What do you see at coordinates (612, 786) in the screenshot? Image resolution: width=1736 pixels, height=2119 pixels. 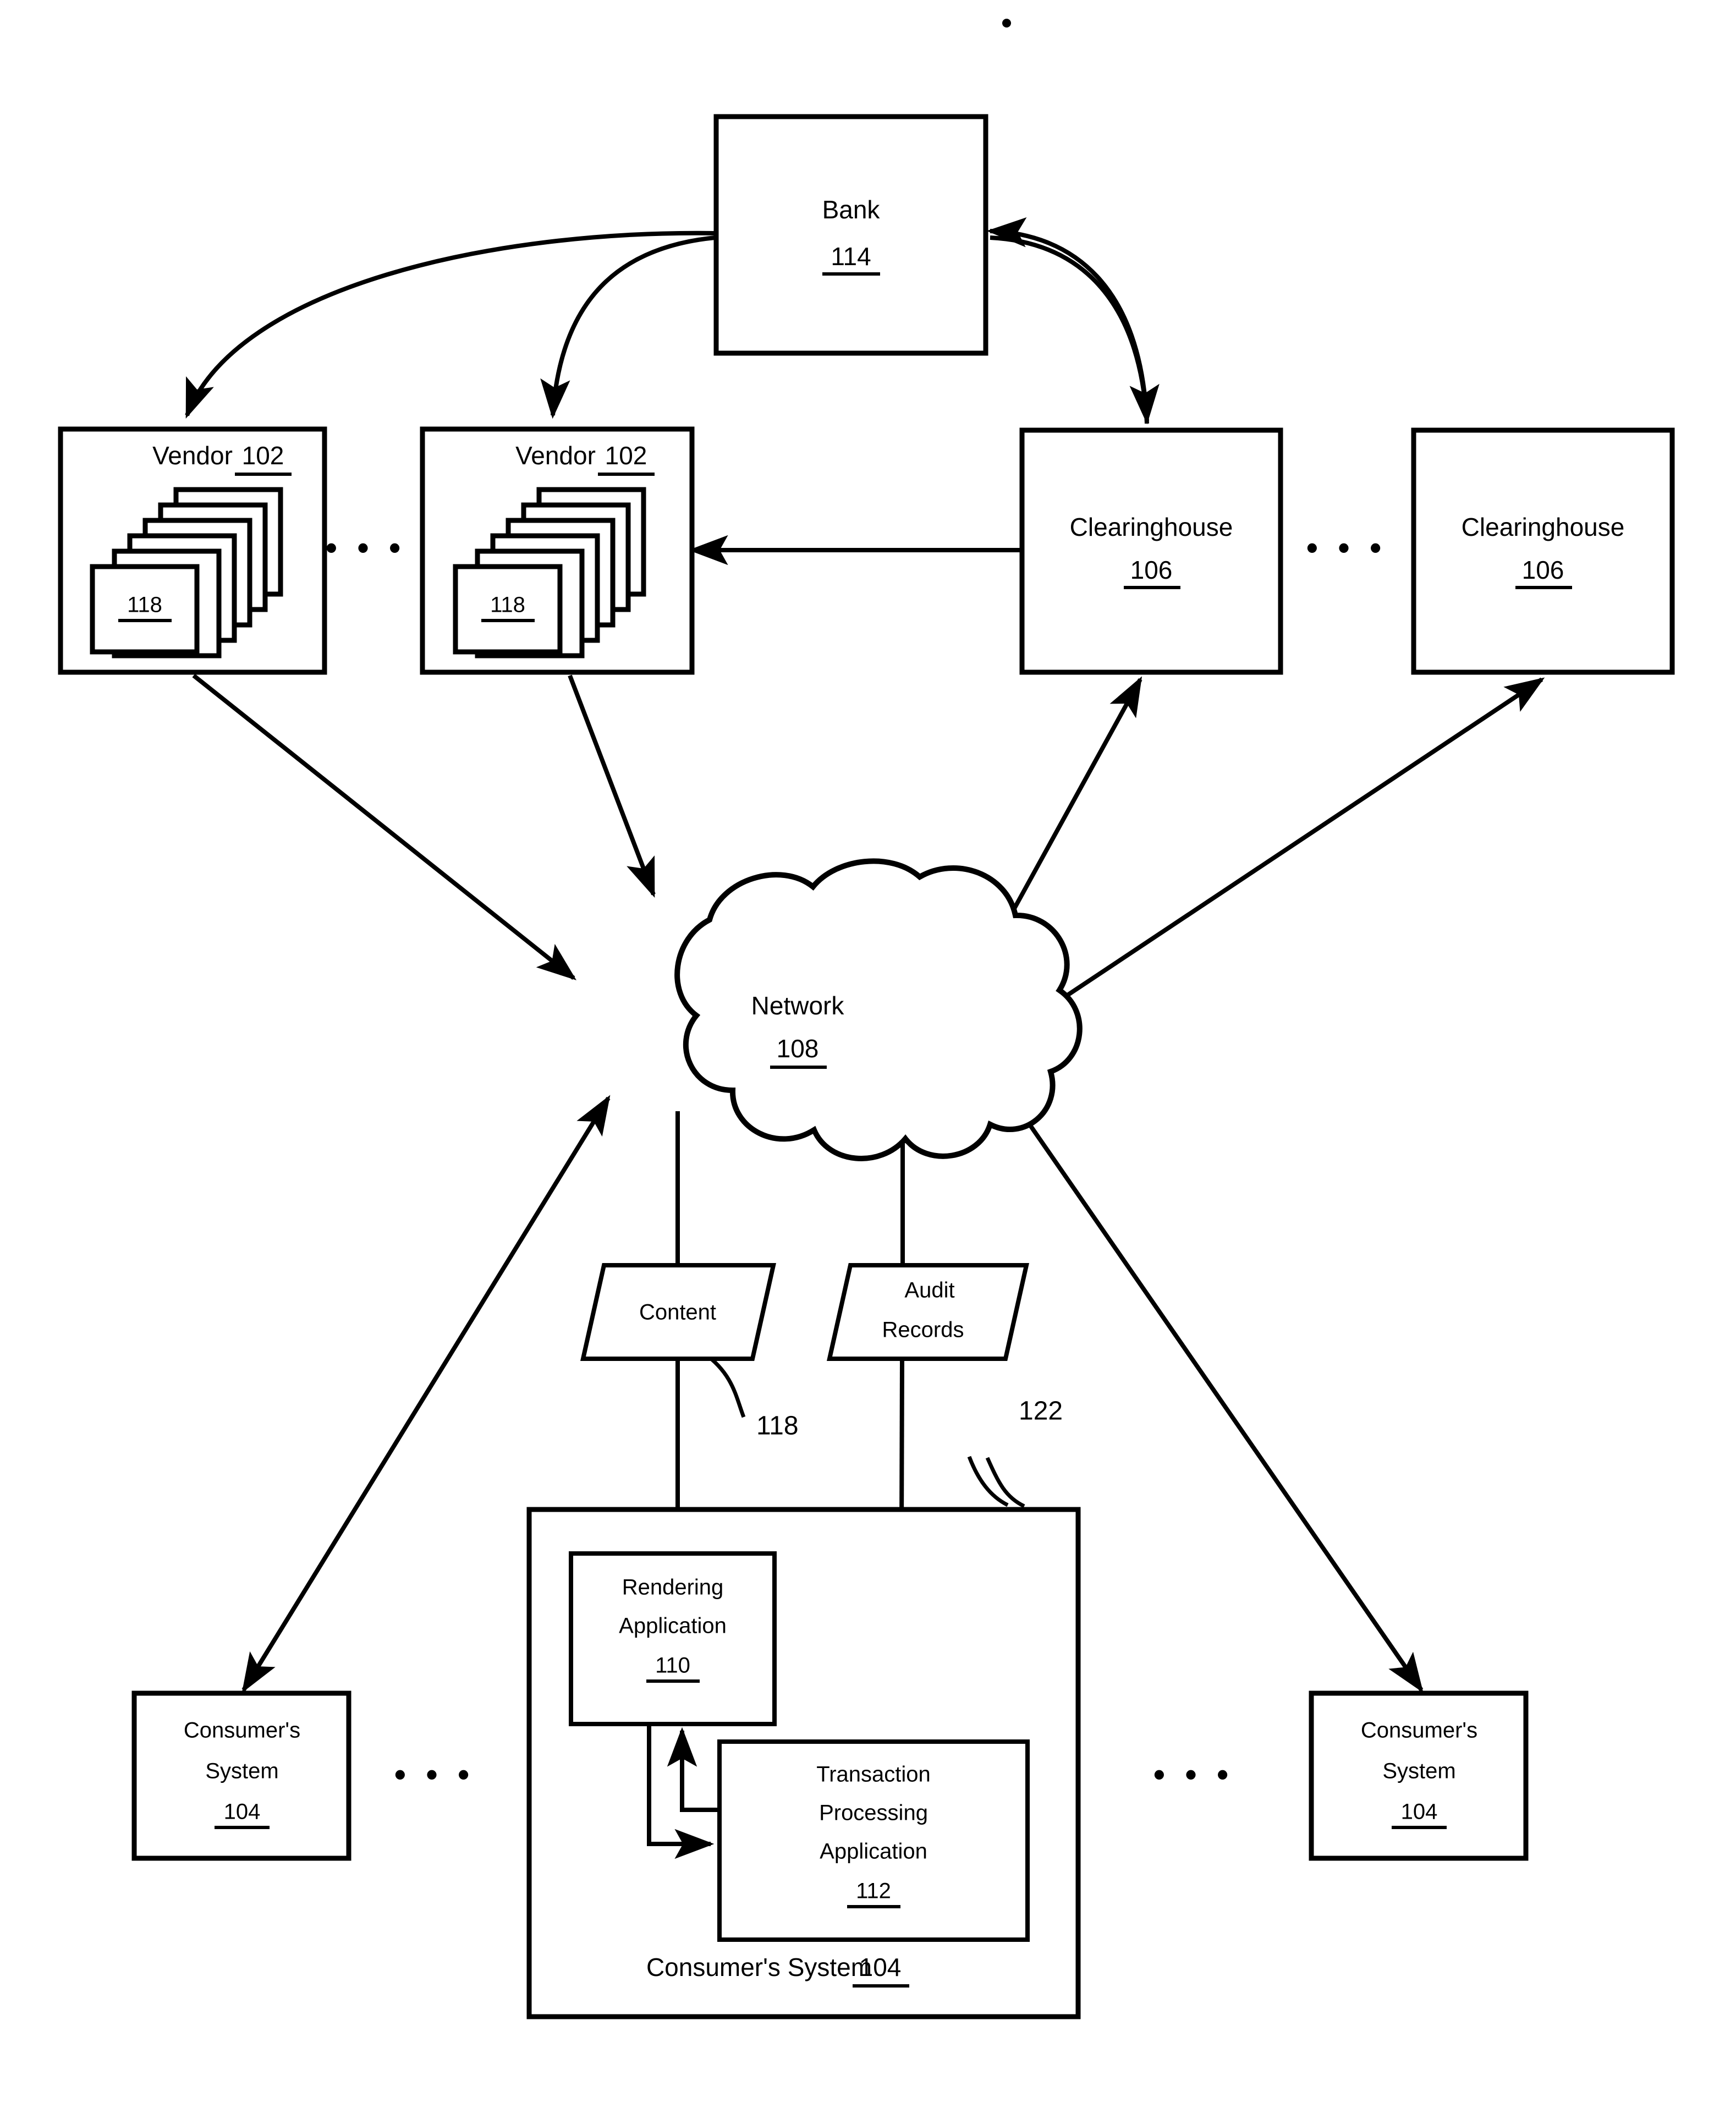 I see `edge-vendor2-to-network` at bounding box center [612, 786].